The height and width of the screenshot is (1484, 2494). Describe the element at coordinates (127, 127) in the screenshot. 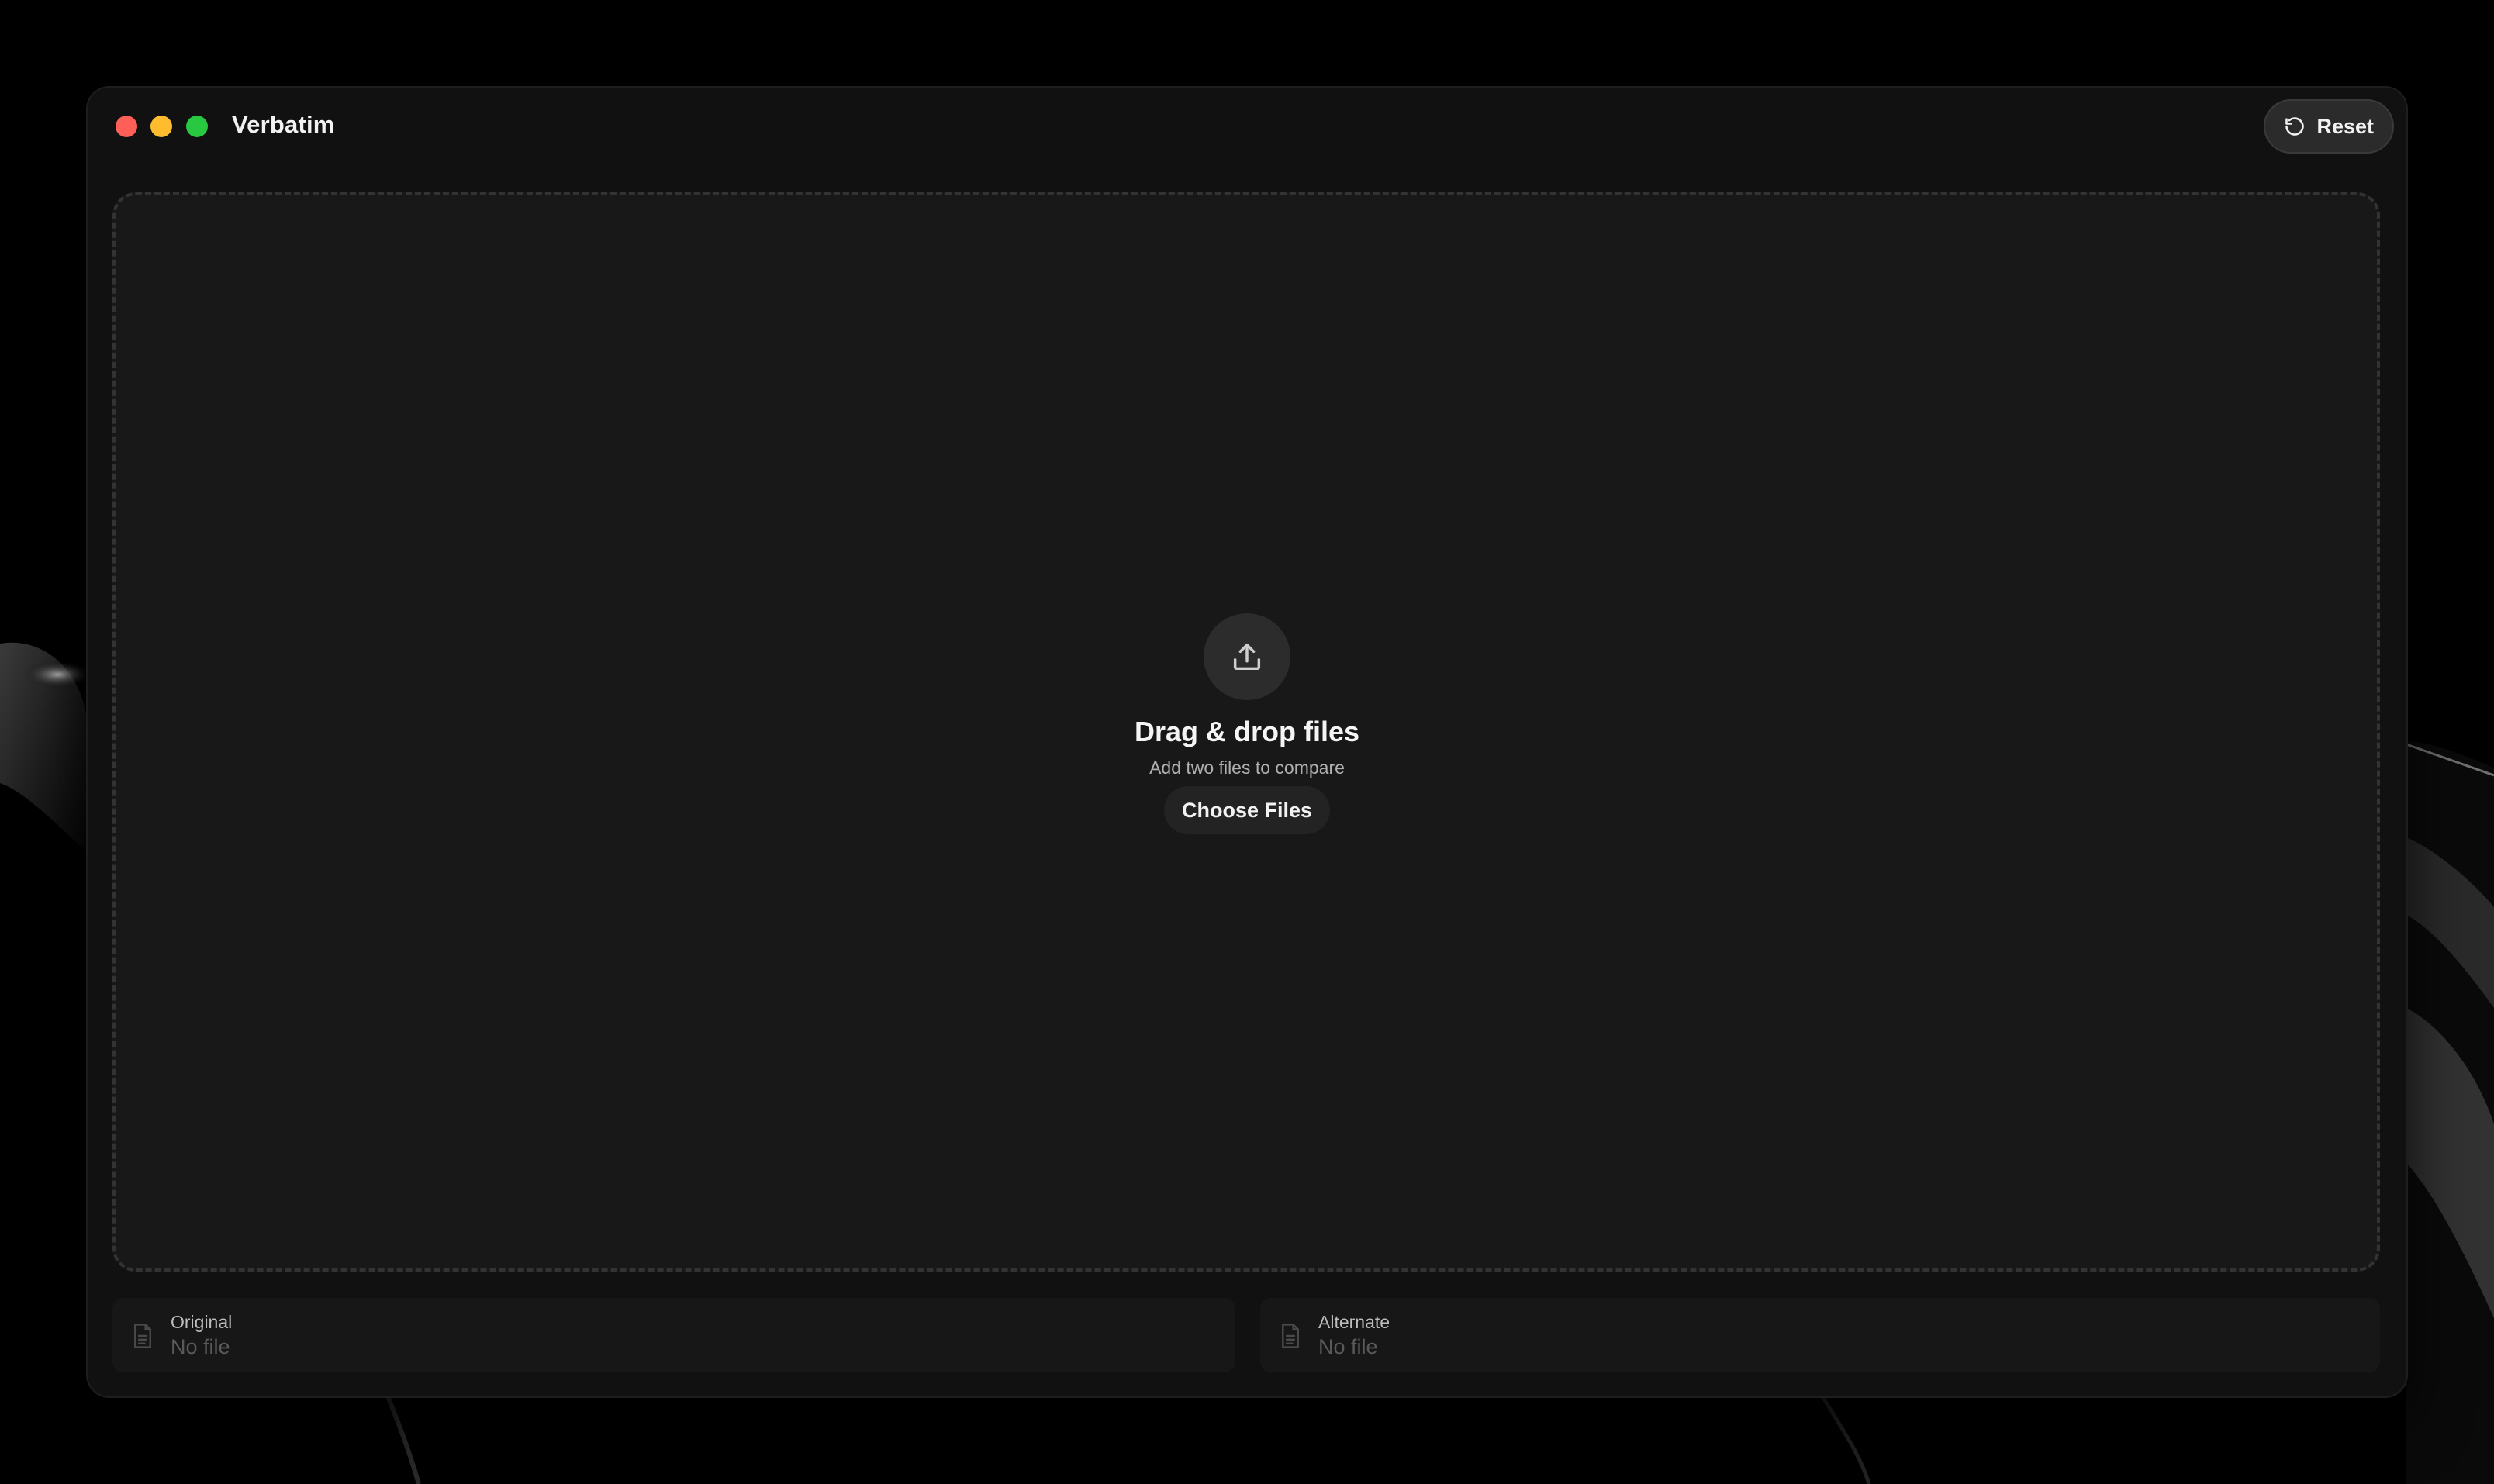

I see `close-window-button` at that location.